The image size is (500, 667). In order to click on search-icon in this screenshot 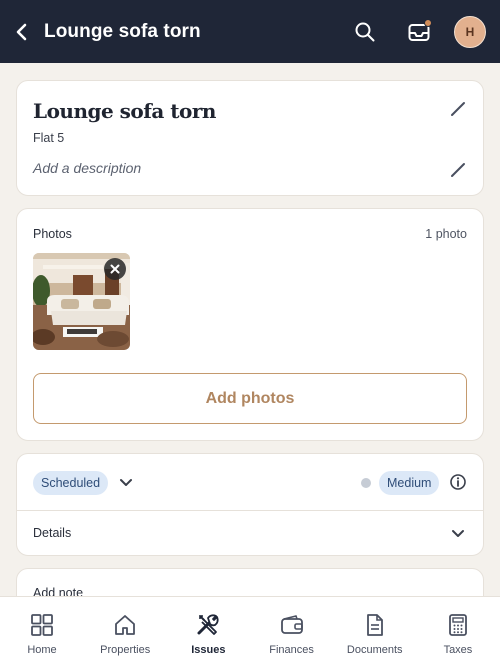, I will do `click(365, 31)`.